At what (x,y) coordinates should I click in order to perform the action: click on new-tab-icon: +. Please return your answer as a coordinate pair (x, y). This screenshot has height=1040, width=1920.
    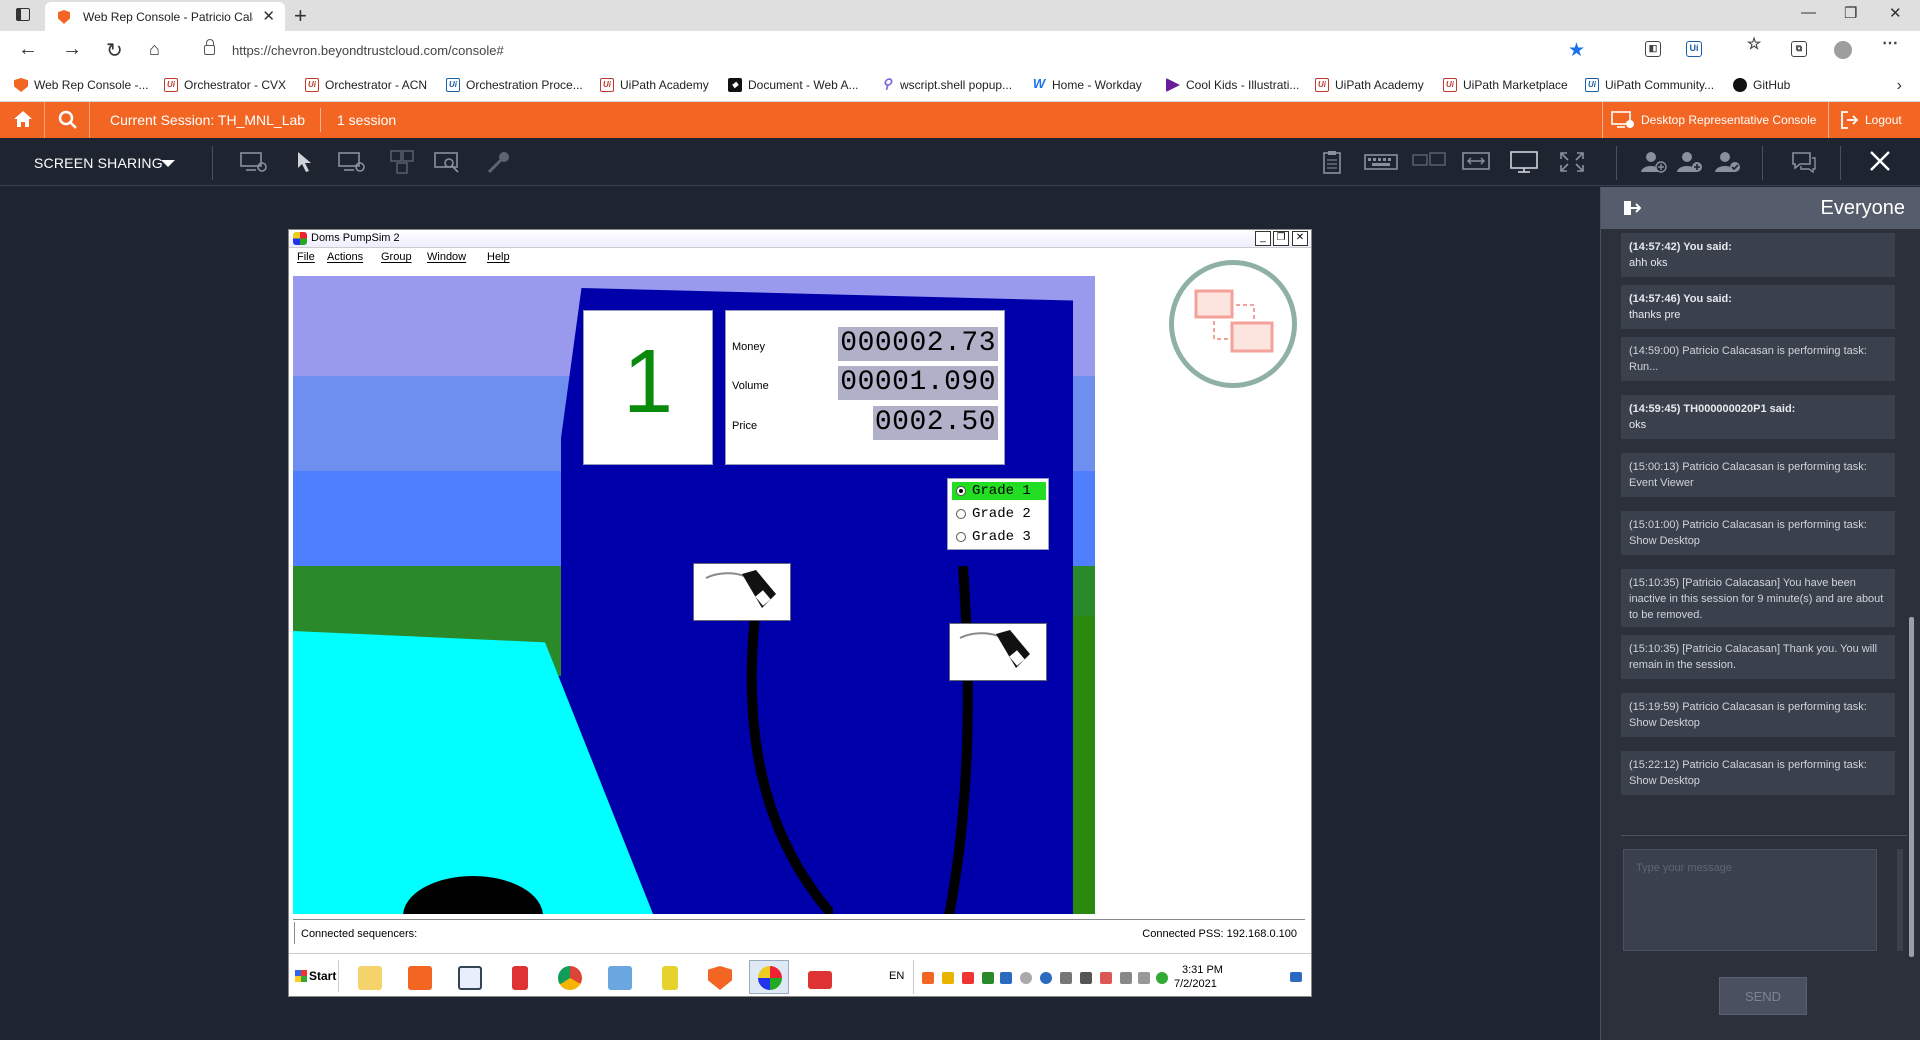
    Looking at the image, I should click on (300, 16).